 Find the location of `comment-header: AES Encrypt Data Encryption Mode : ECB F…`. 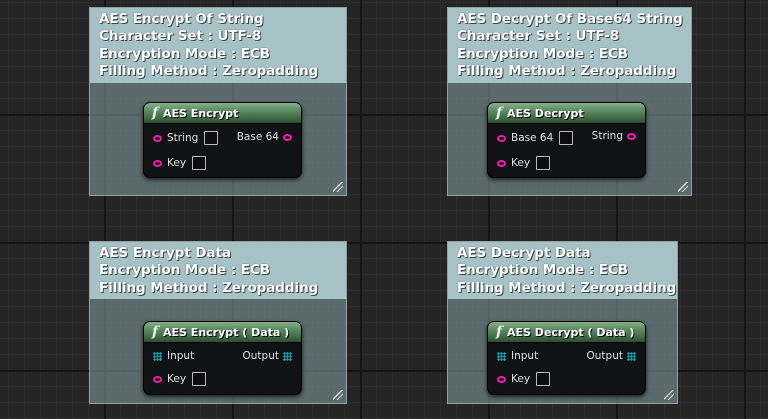

comment-header: AES Encrypt Data Encryption Mode : ECB F… is located at coordinates (218, 271).